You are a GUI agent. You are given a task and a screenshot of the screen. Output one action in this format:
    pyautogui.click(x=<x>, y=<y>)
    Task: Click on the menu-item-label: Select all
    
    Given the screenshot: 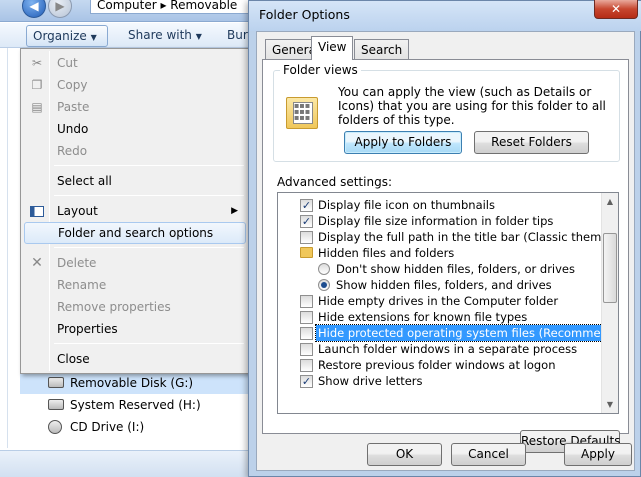 What is the action you would take?
    pyautogui.click(x=84, y=181)
    